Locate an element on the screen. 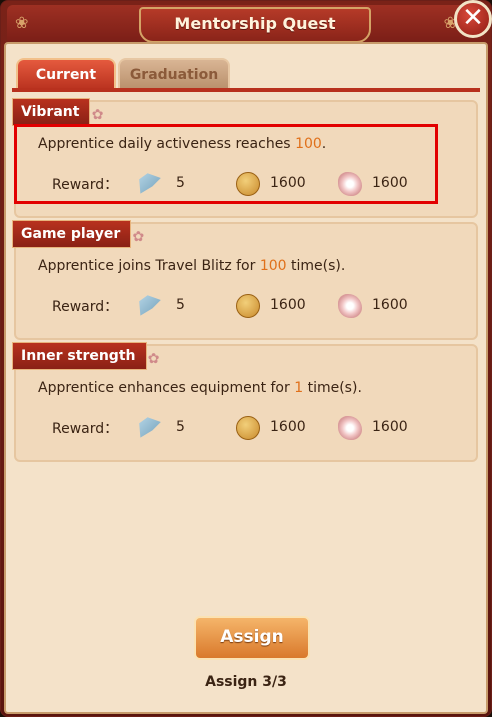 This screenshot has width=492, height=717. quest-tag-label: Vibrant is located at coordinates (50, 112).